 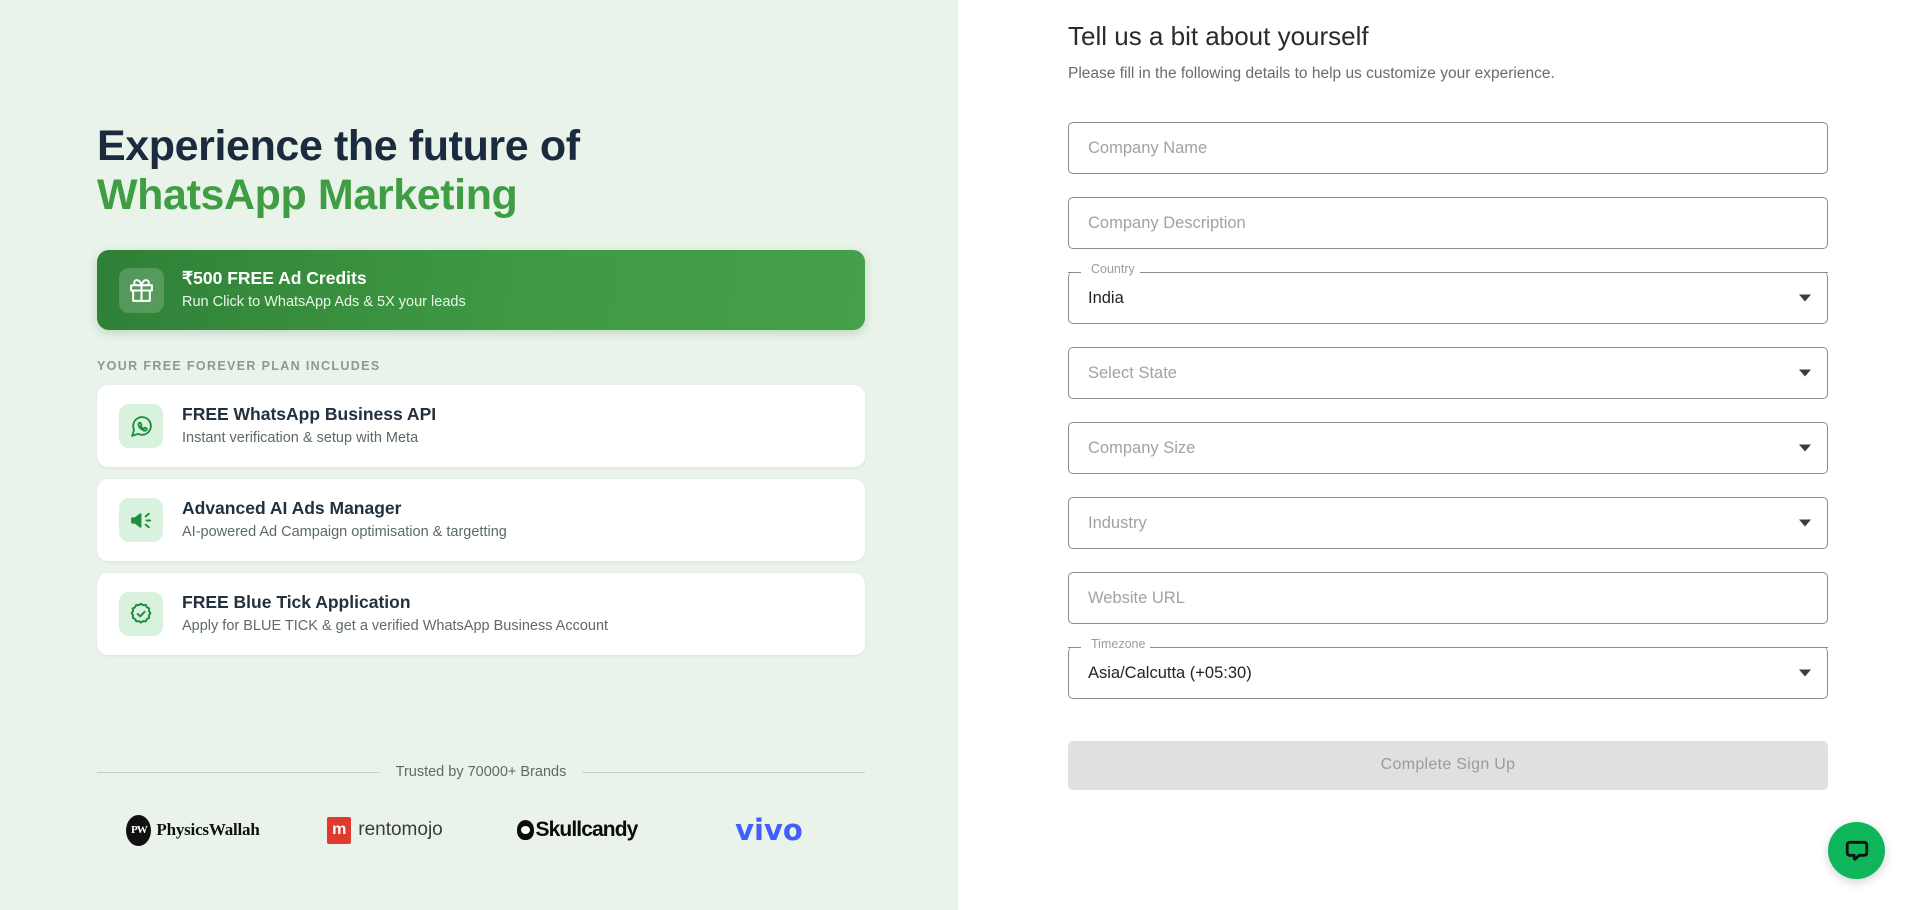 What do you see at coordinates (1113, 269) in the screenshot?
I see `country-label: Country` at bounding box center [1113, 269].